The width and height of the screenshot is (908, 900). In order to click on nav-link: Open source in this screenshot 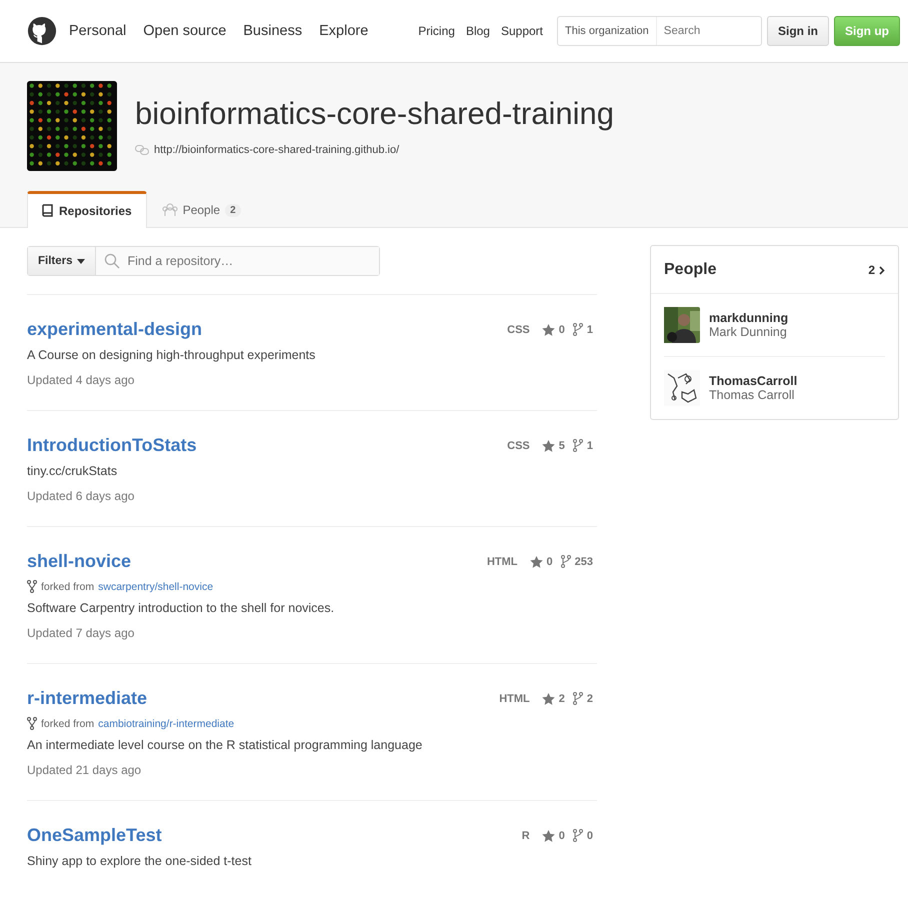, I will do `click(184, 31)`.